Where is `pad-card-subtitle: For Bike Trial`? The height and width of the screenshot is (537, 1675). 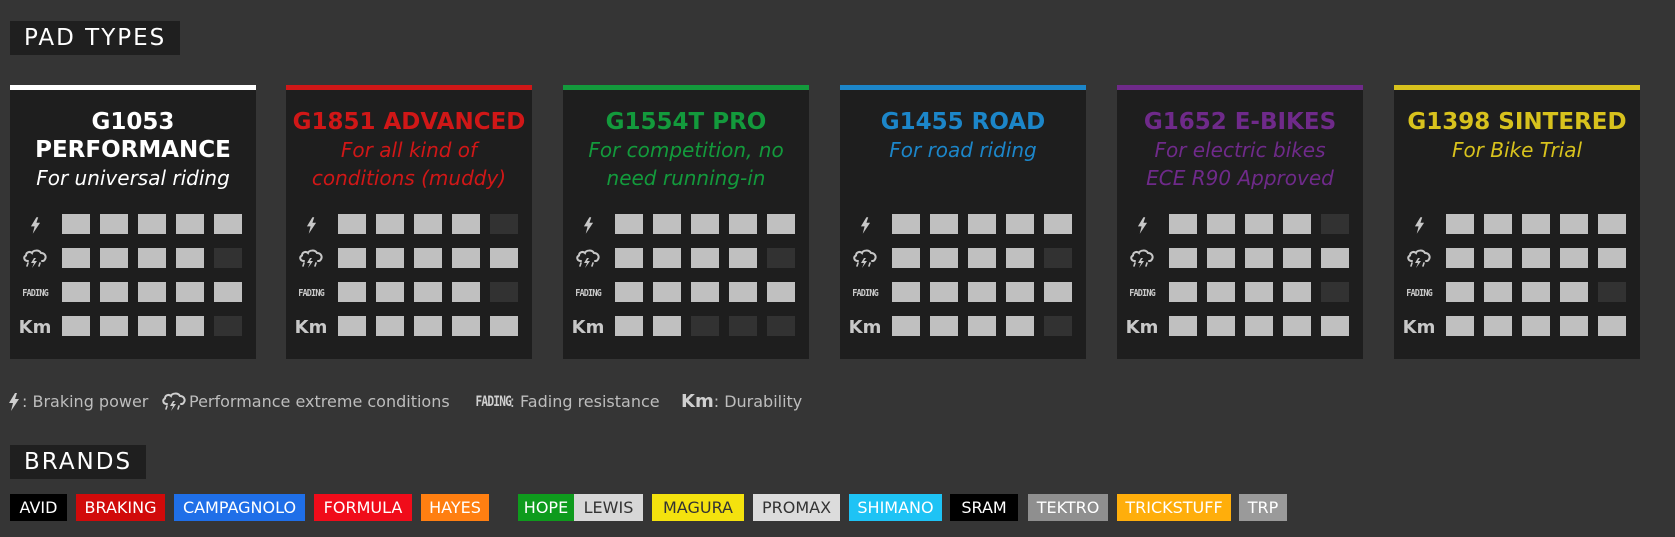 pad-card-subtitle: For Bike Trial is located at coordinates (1517, 150).